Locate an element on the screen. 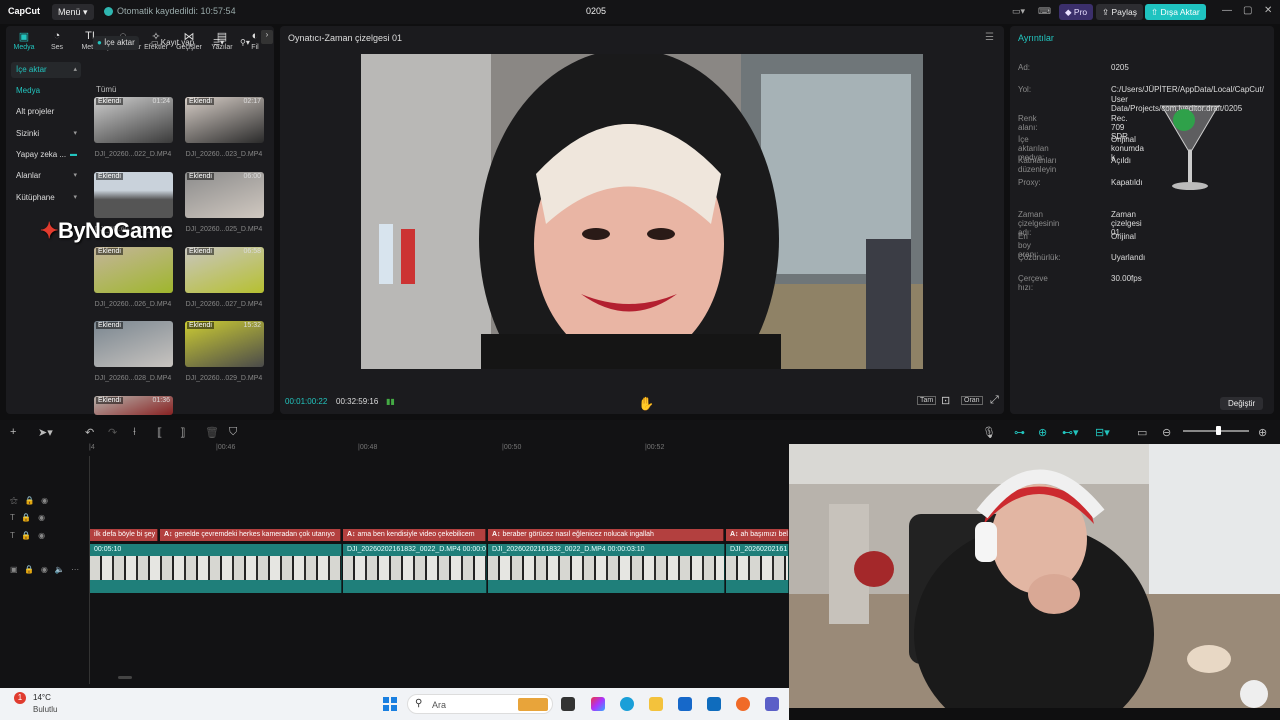 The height and width of the screenshot is (720, 1280). redo-icon: ↷ is located at coordinates (112, 432).